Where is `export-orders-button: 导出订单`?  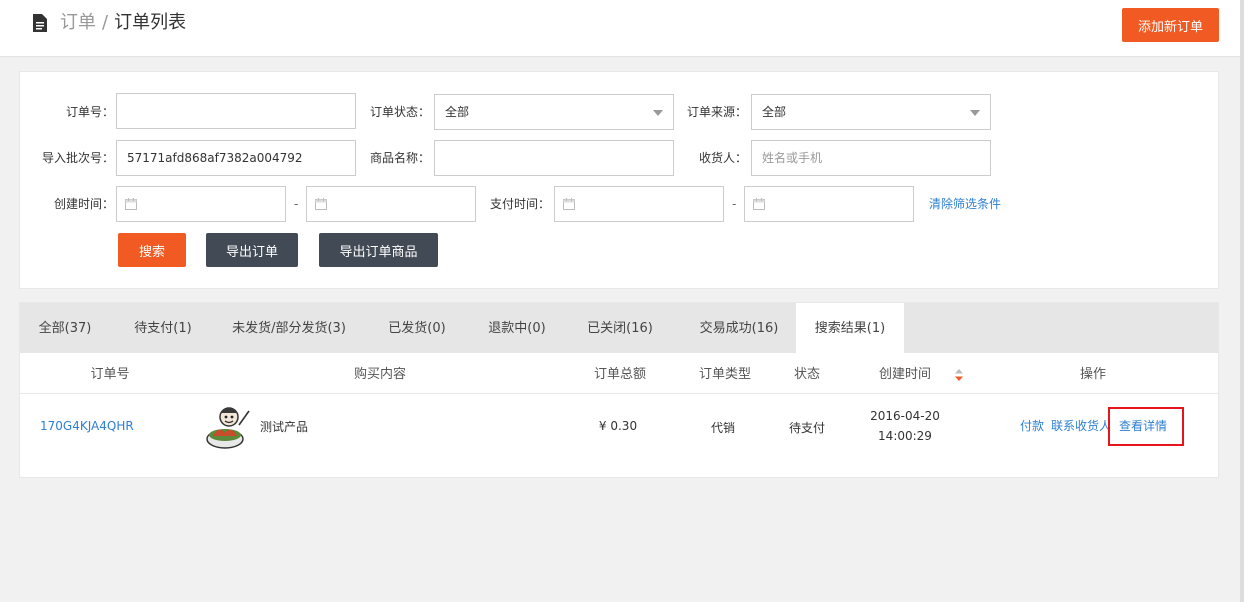
export-orders-button: 导出订单 is located at coordinates (252, 250).